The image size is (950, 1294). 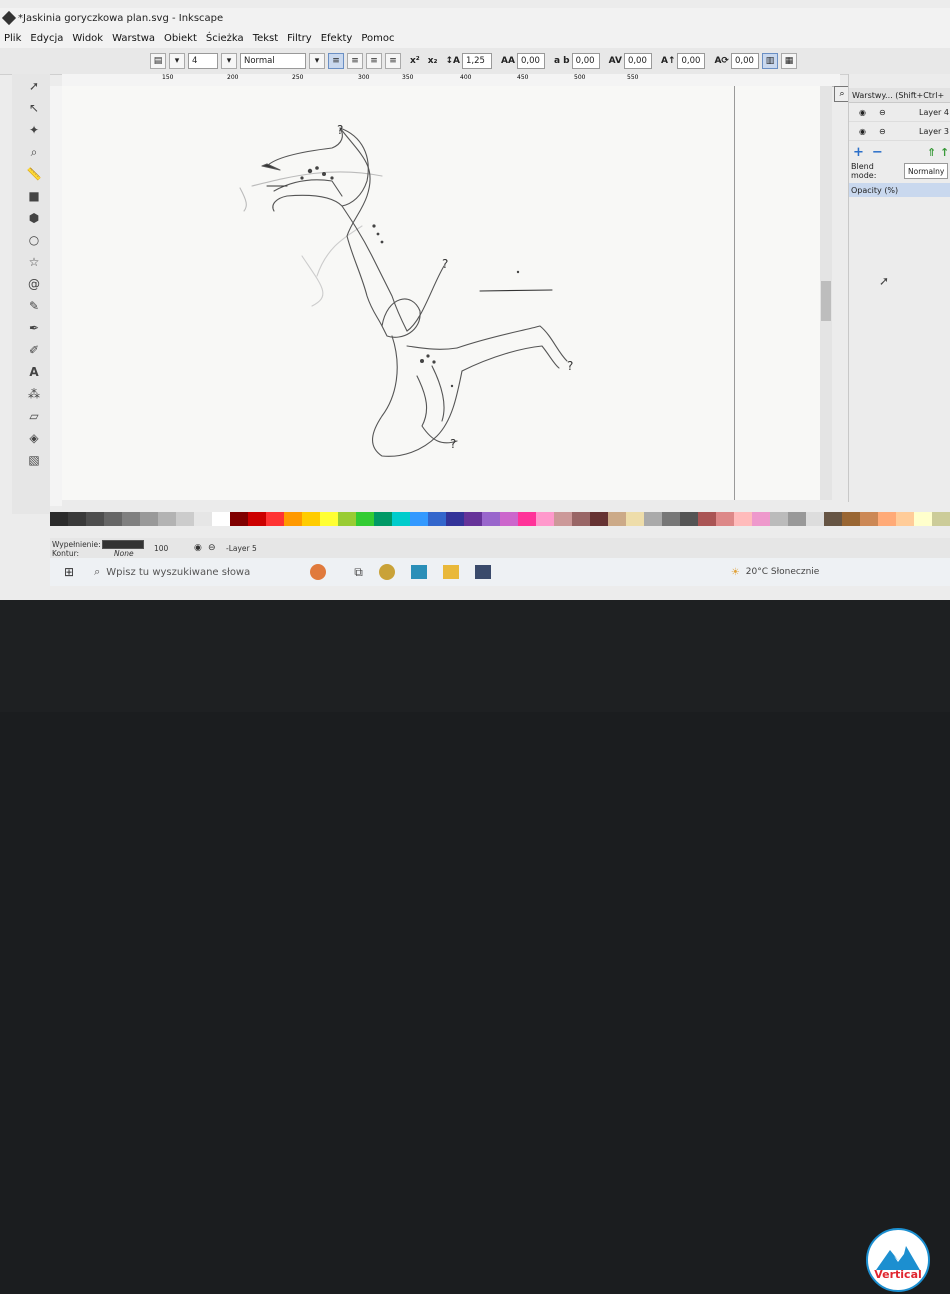 I want to click on measure-tool-icon: 📏, so click(x=34, y=174).